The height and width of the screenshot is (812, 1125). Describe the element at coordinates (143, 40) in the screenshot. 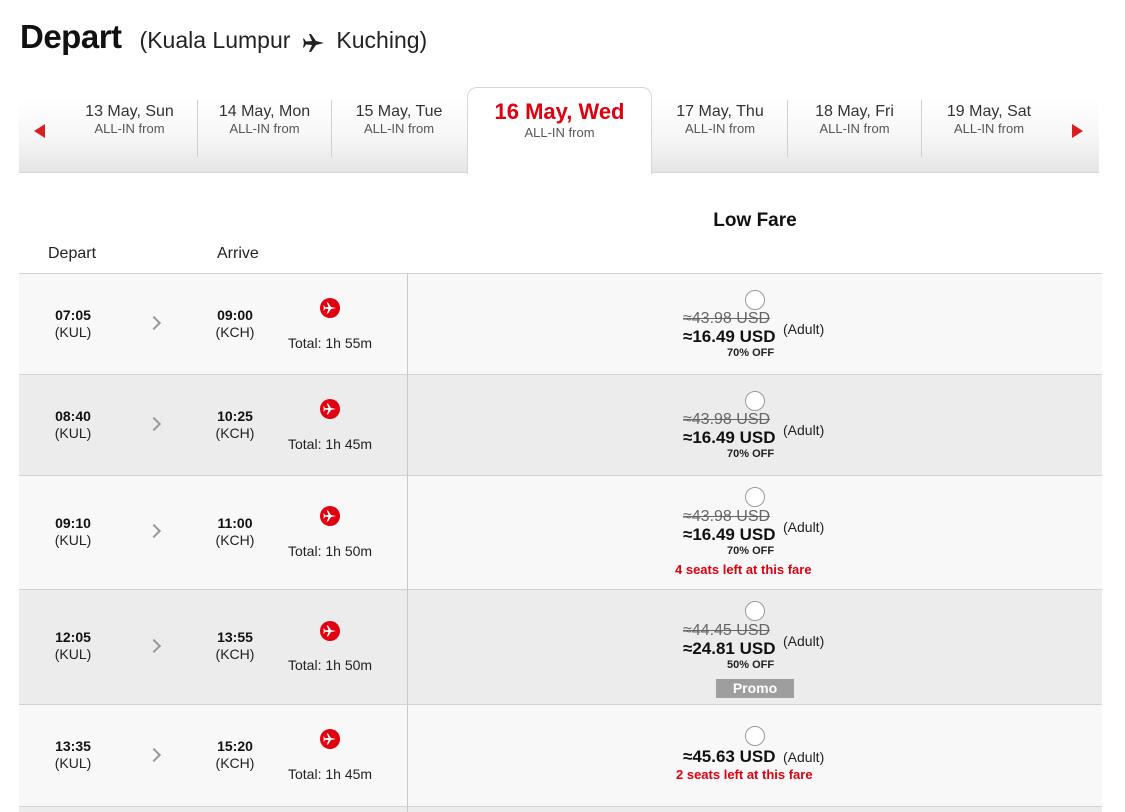

I see `route-open-paren: (` at that location.